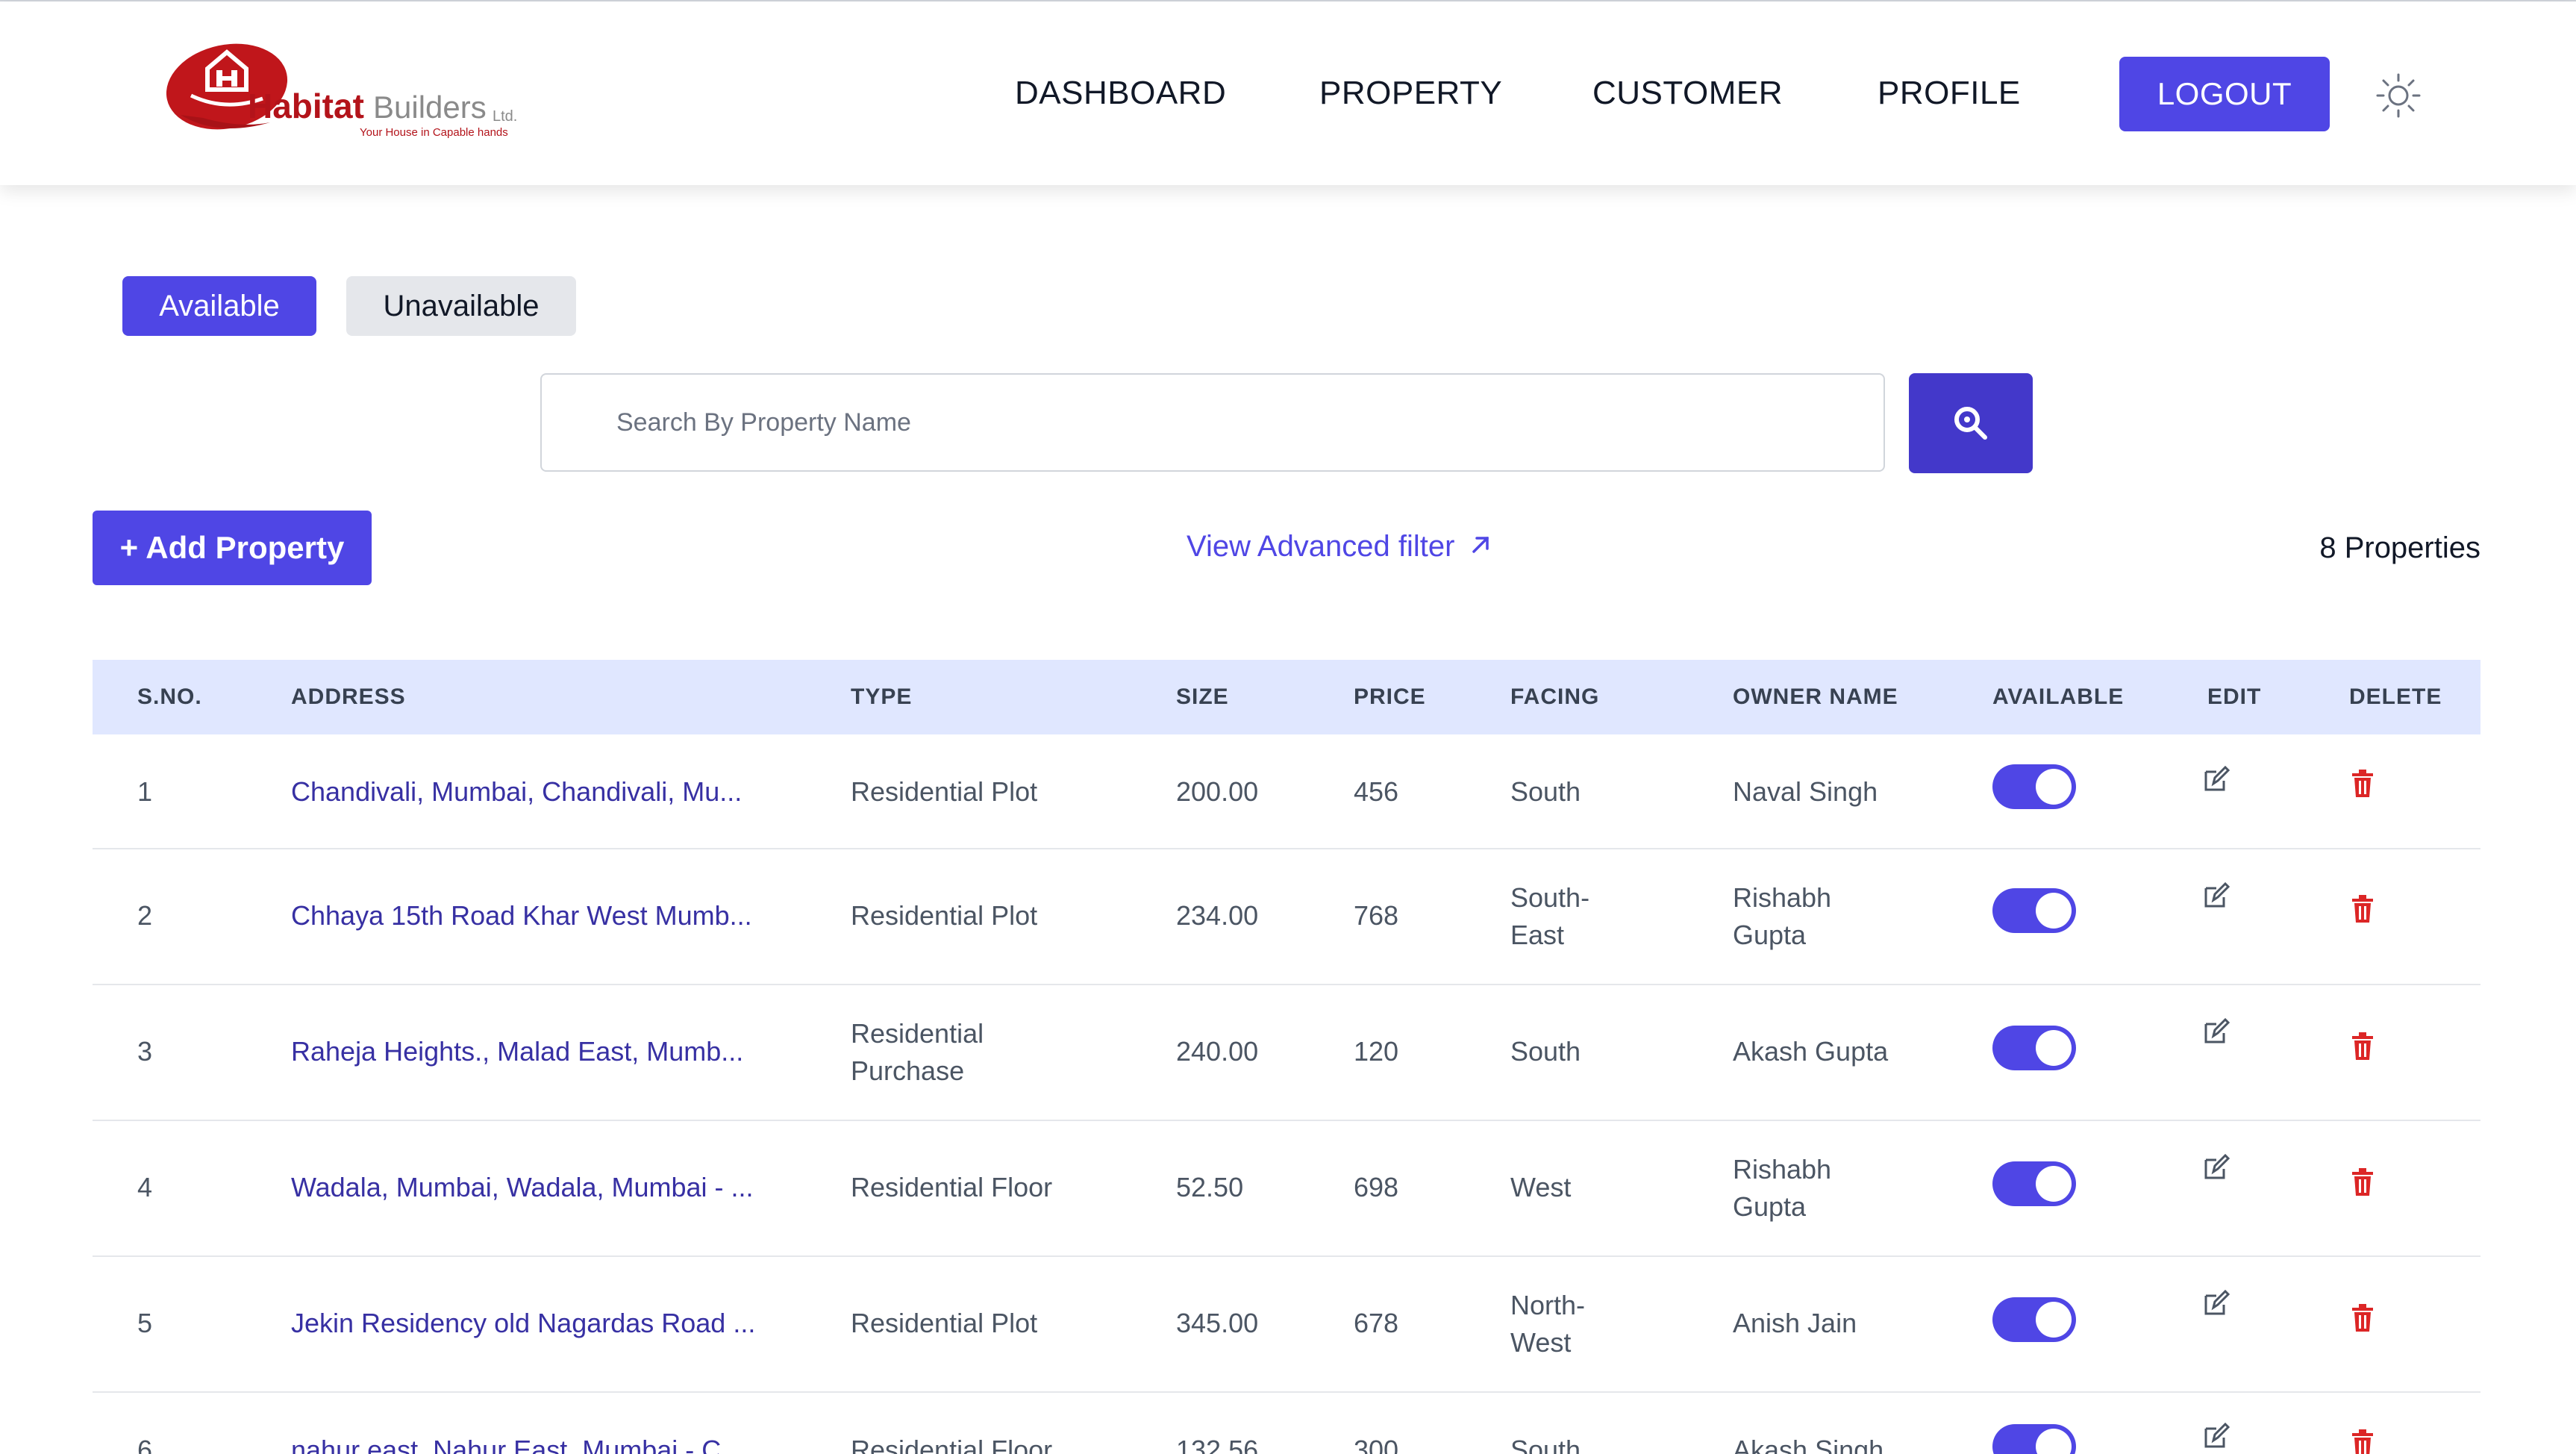 The image size is (2576, 1454). I want to click on col-type: TYPE, so click(882, 696).